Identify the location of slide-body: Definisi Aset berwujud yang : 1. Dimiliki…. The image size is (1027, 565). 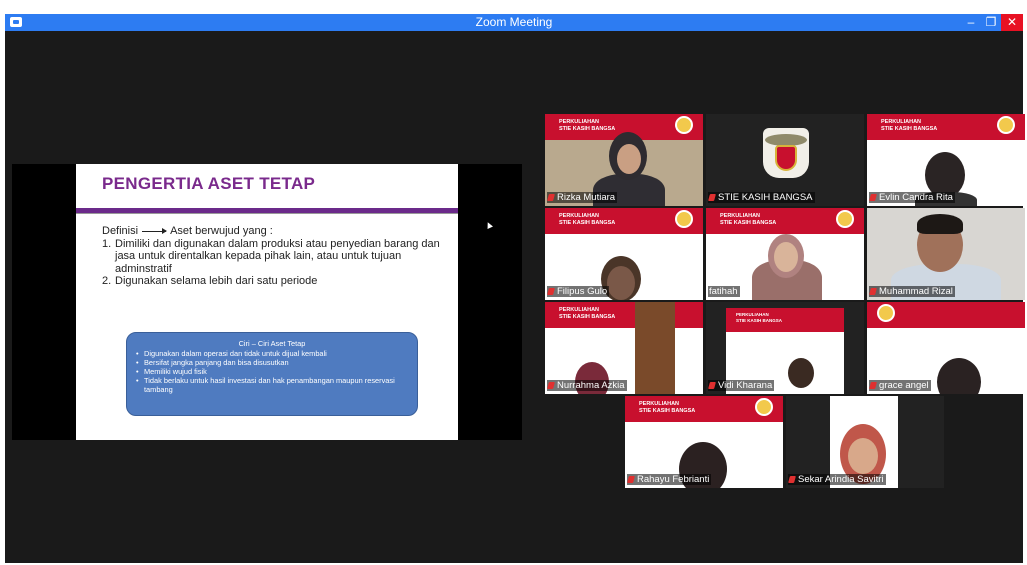
(272, 256).